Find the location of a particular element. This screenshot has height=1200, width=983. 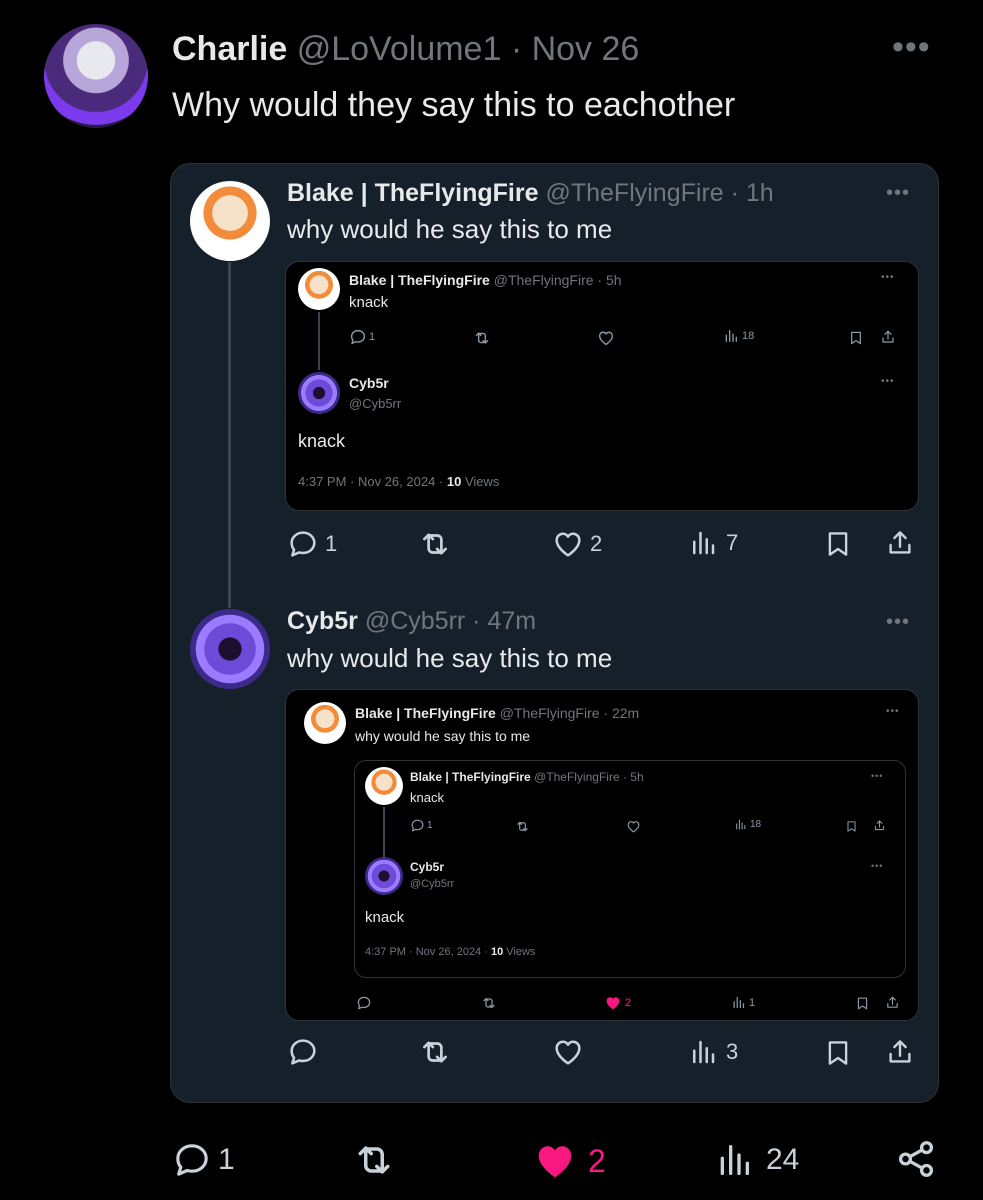

author-name: Charlie is located at coordinates (229, 49).